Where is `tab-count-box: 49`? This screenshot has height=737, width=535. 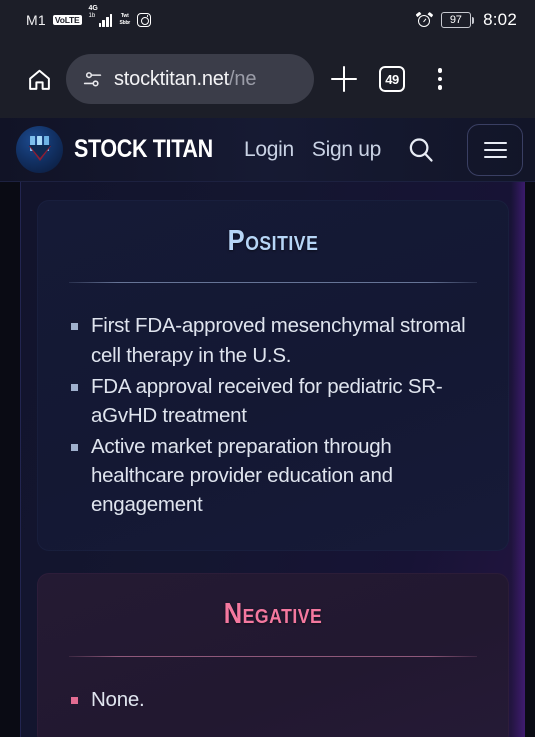 tab-count-box: 49 is located at coordinates (392, 79).